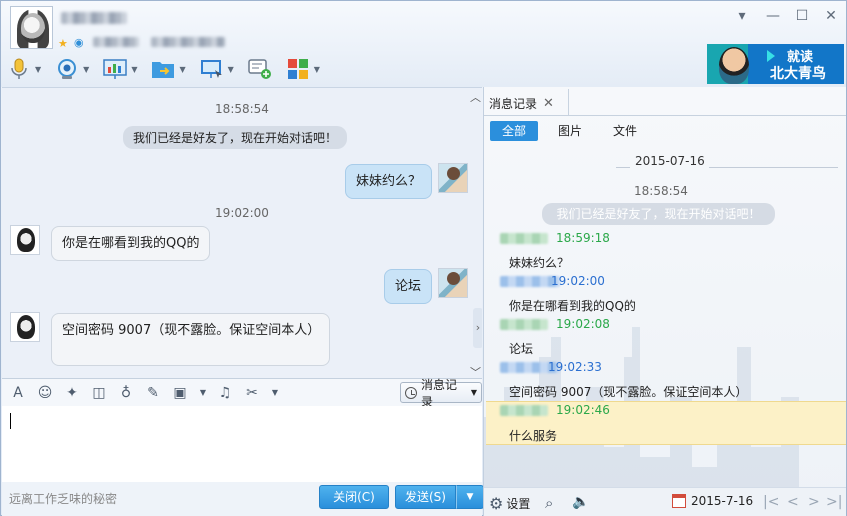 The width and height of the screenshot is (847, 516). Describe the element at coordinates (235, 137) in the screenshot. I see `system-message: 我们已经是好友了，现在开始对话吧！` at that location.